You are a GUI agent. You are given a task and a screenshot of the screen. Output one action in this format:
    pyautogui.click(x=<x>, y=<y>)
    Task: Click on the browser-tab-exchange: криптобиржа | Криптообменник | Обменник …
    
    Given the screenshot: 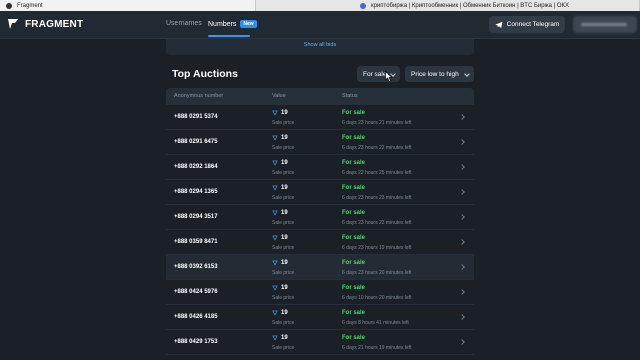 What is the action you would take?
    pyautogui.click(x=448, y=5)
    